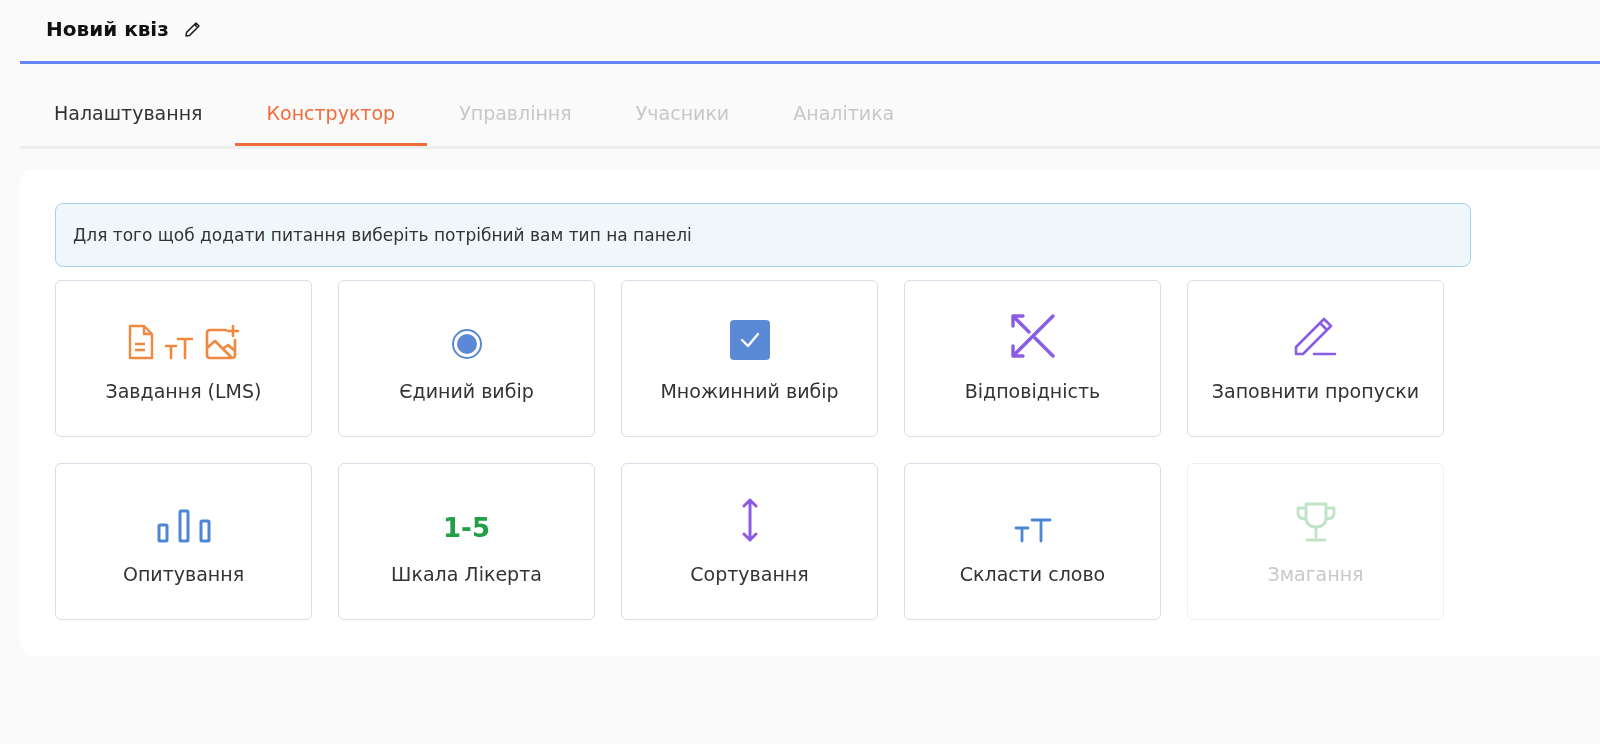  I want to click on question-type-card: Сортування, so click(749, 541).